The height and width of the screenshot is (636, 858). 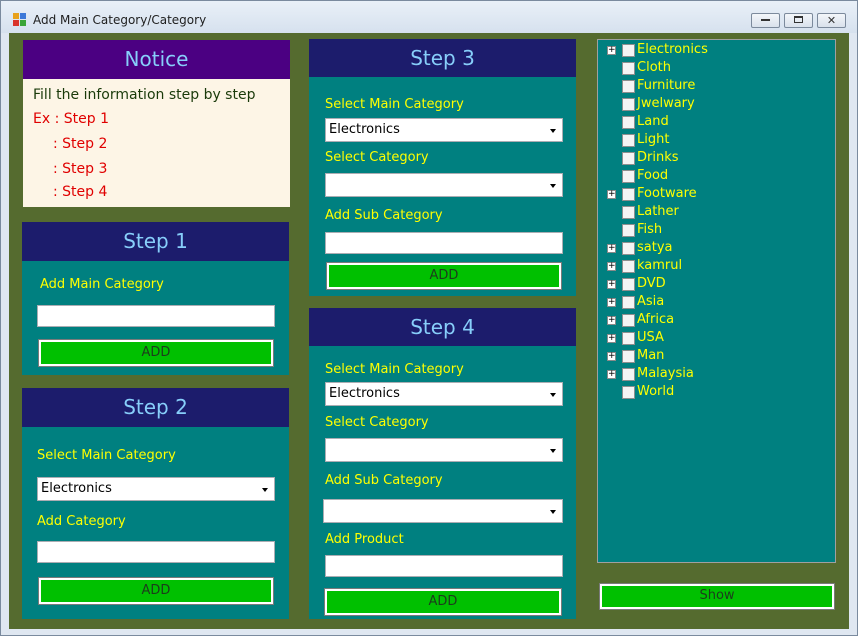 I want to click on close-button: ✕, so click(x=831, y=20).